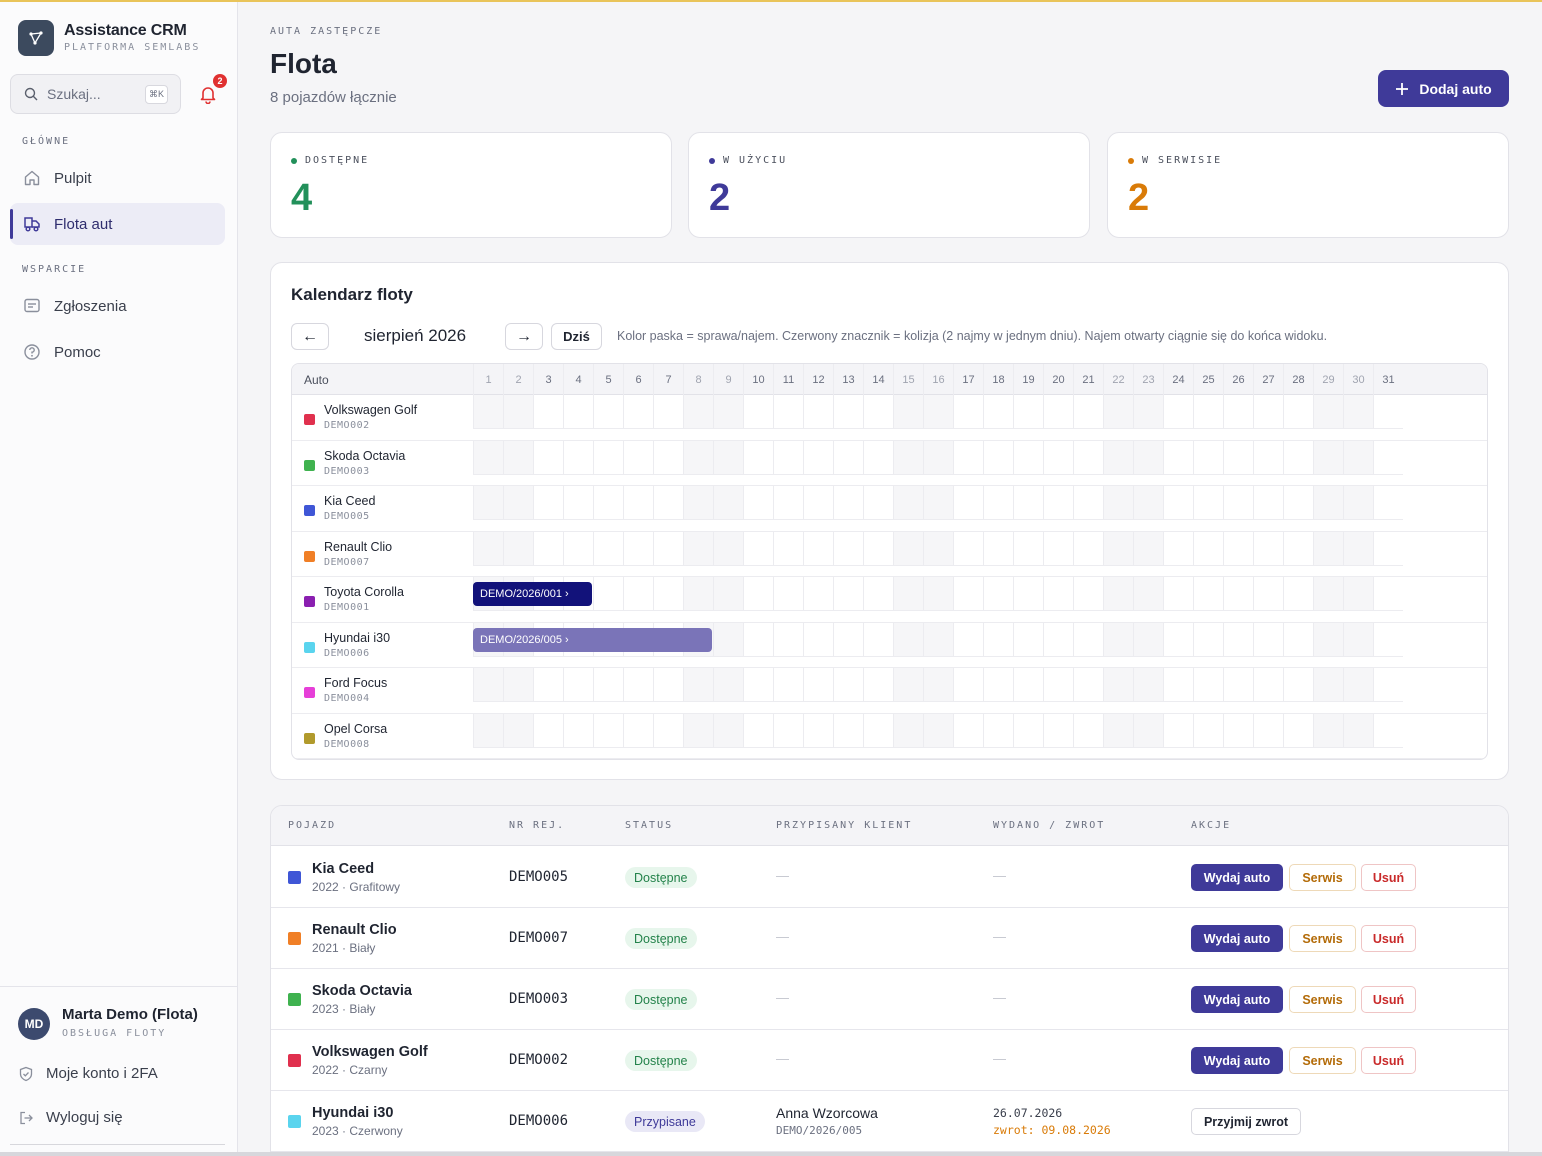 This screenshot has height=1156, width=1542. What do you see at coordinates (117, 352) in the screenshot?
I see `sidebar-item-help: Pomoc` at bounding box center [117, 352].